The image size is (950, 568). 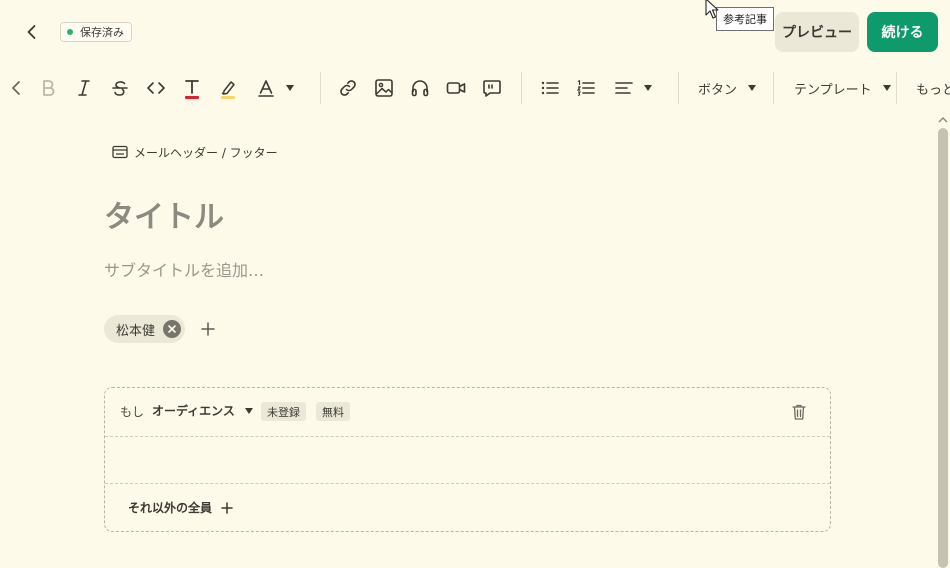 I want to click on email-header-footer-link: メールヘッダー / フッター, so click(x=195, y=152).